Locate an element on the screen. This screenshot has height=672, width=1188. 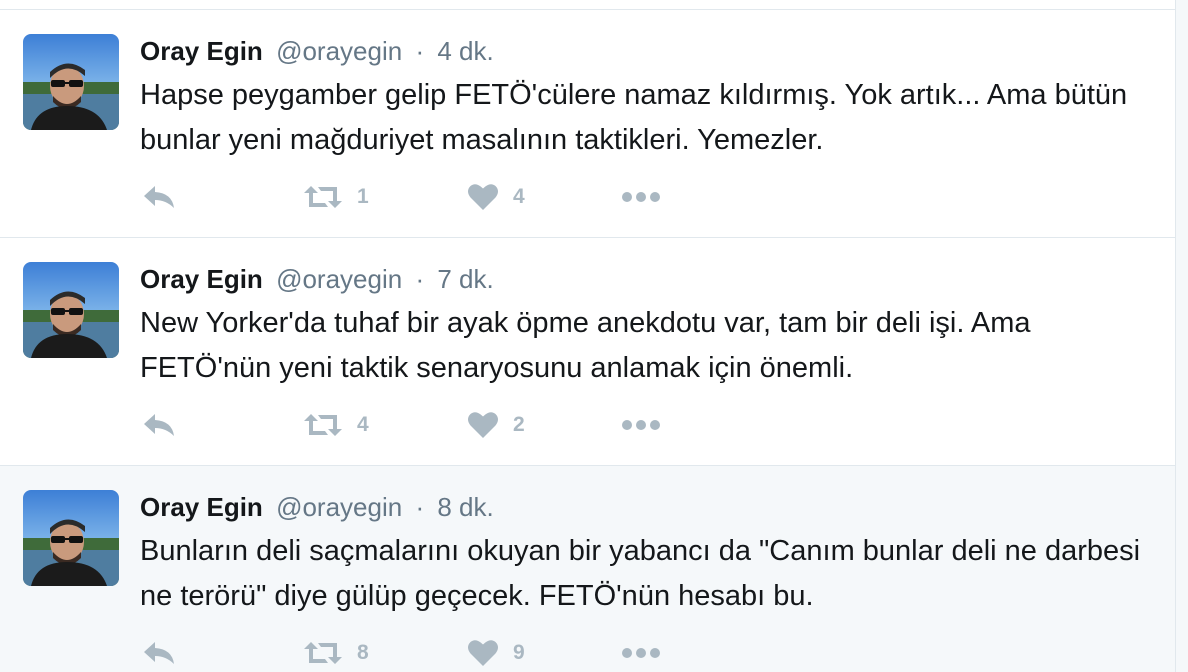
tweet-timestamp: 4 dk. is located at coordinates (465, 51).